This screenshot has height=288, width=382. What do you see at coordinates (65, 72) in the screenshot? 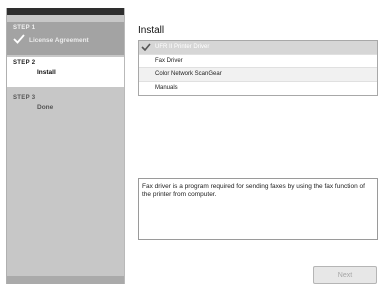
I see `step-install: STEP 2 Install` at bounding box center [65, 72].